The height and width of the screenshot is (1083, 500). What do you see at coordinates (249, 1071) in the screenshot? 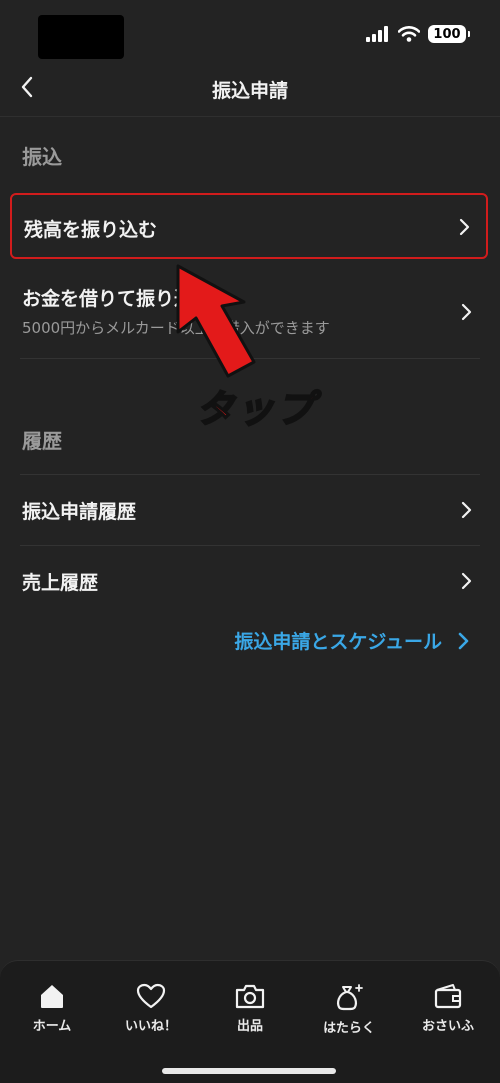
I see `home-indicator` at bounding box center [249, 1071].